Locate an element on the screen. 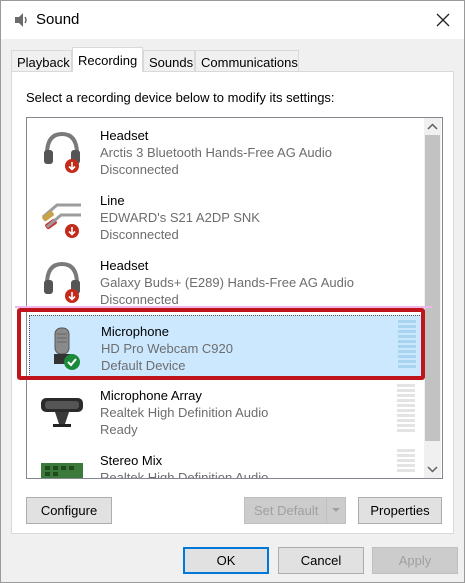 Image resolution: width=465 pixels, height=583 pixels. line-cable-icon is located at coordinates (61, 220).